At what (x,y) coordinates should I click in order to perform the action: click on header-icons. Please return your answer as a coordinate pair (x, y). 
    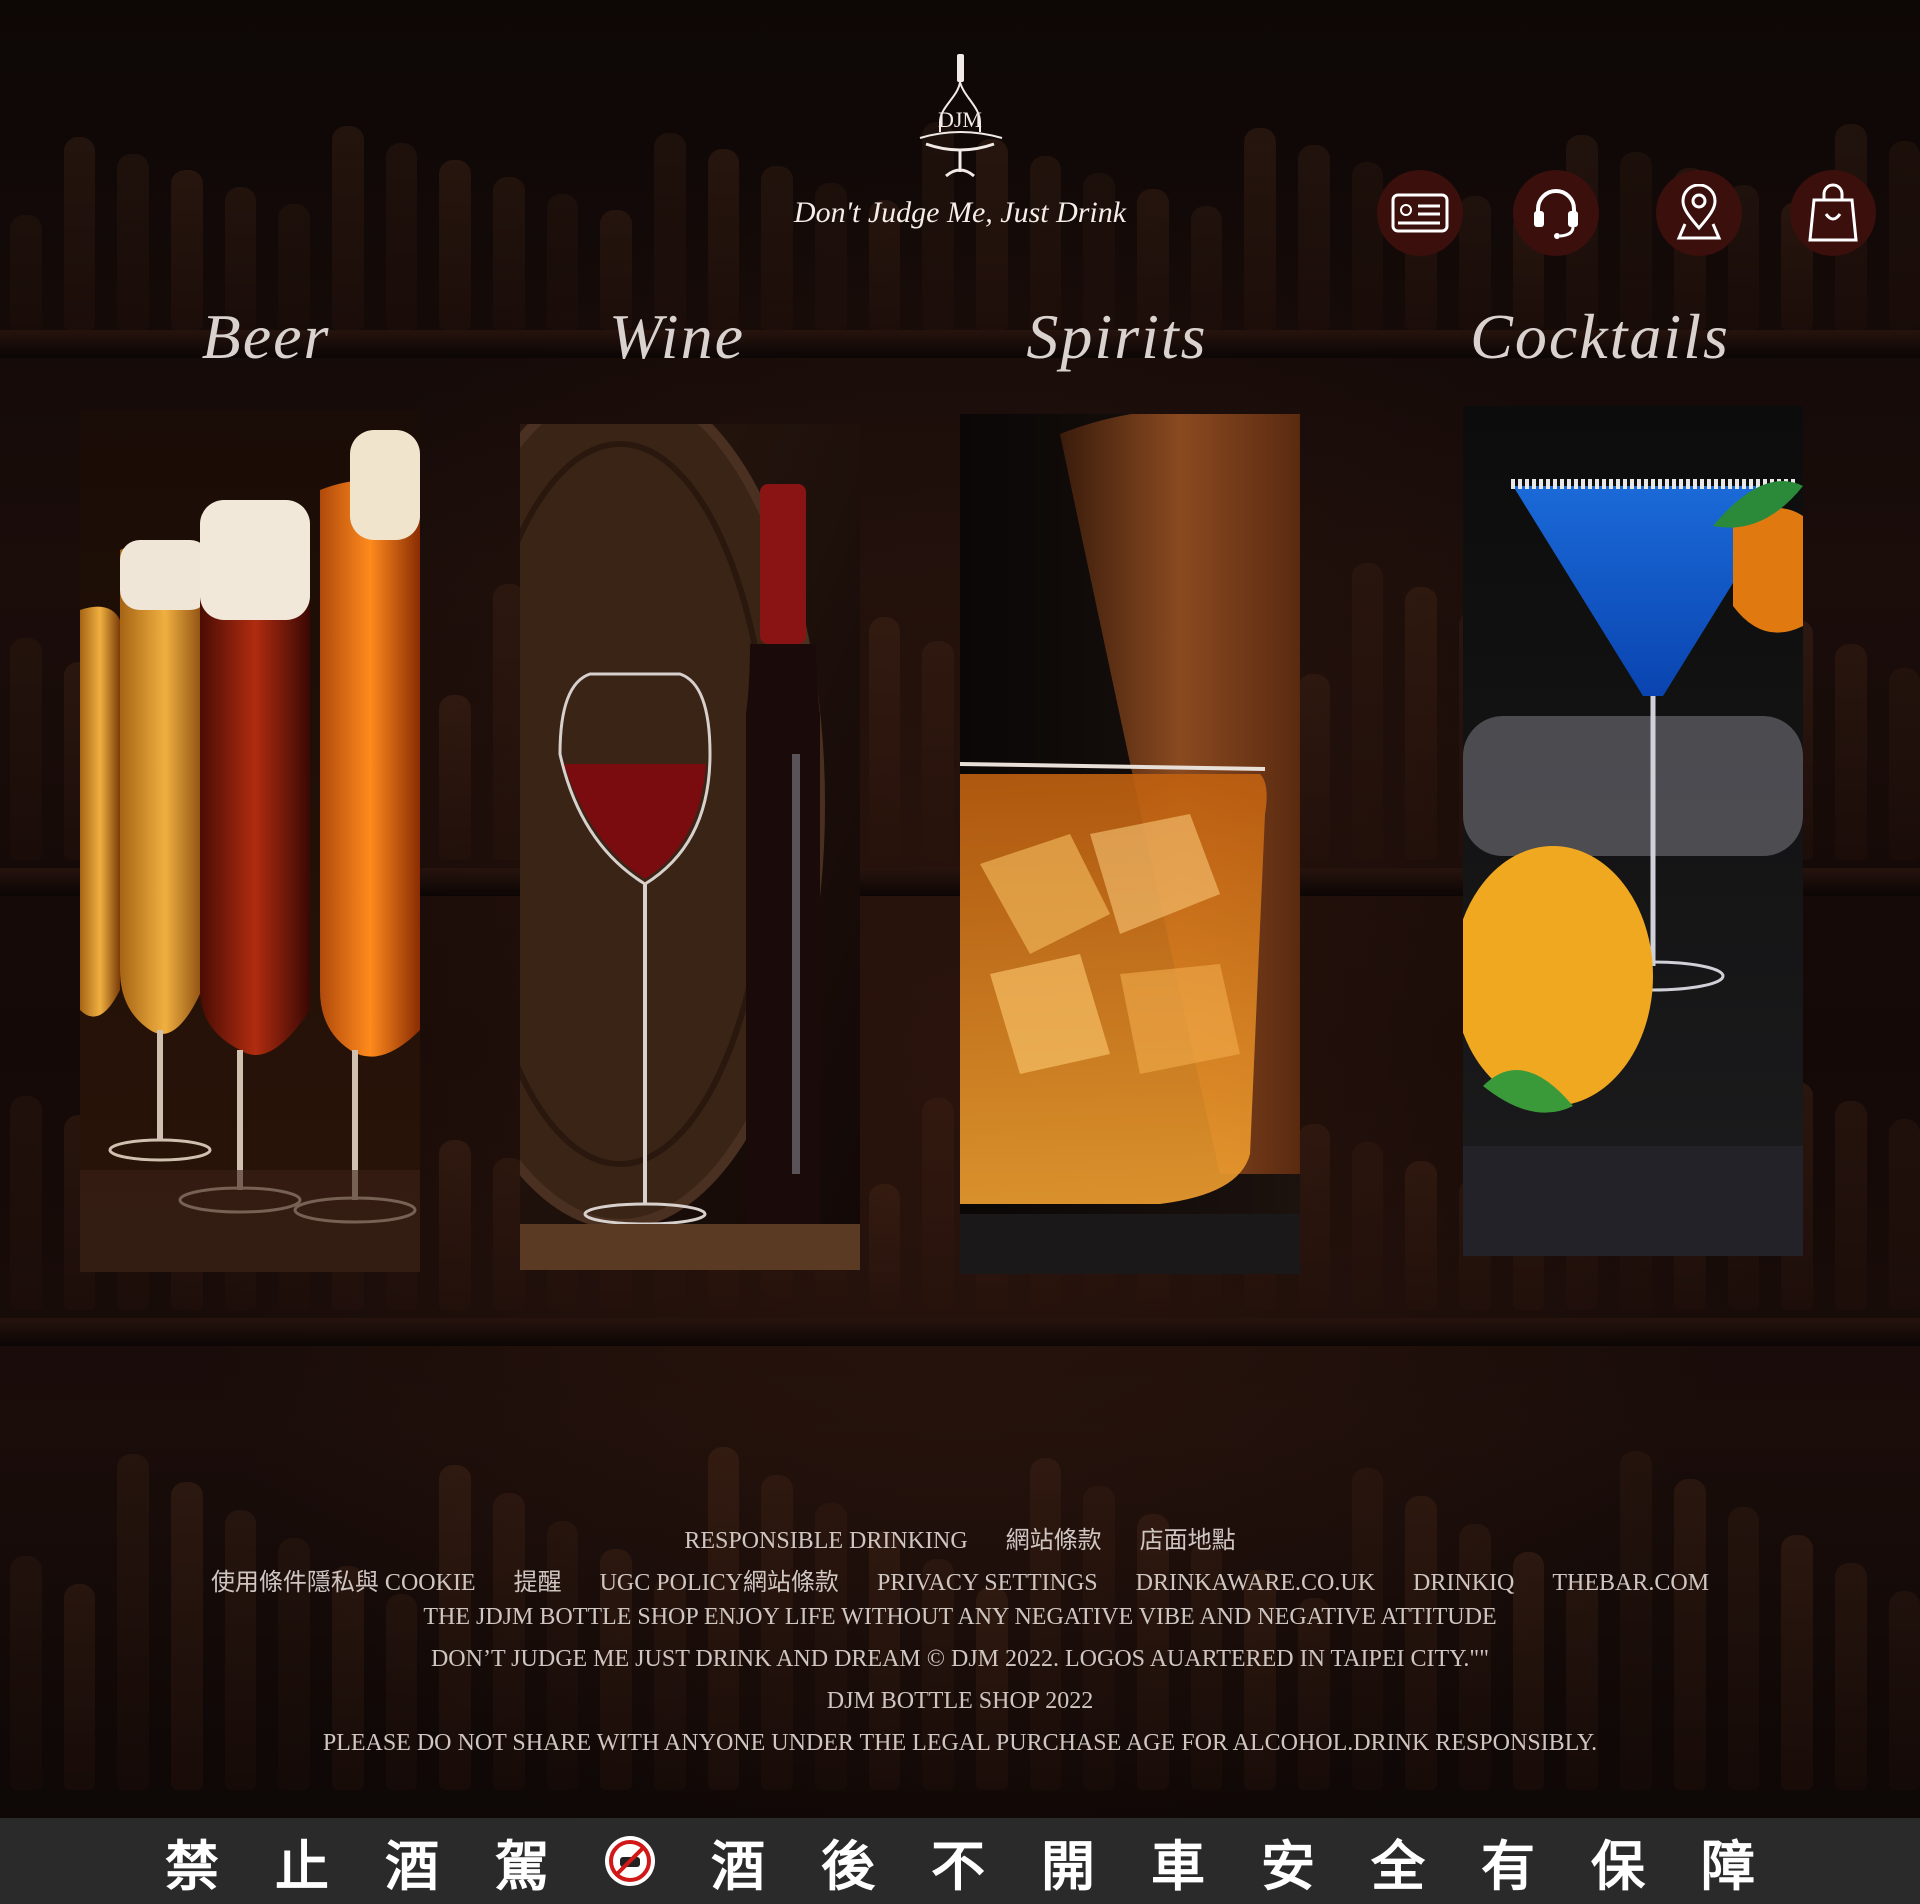
    Looking at the image, I should click on (1623, 215).